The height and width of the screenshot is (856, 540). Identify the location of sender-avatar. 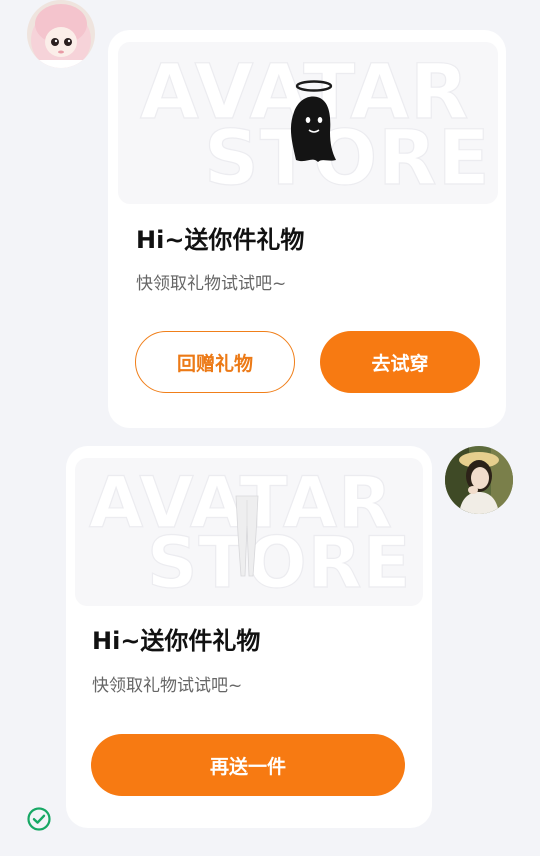
(61, 34).